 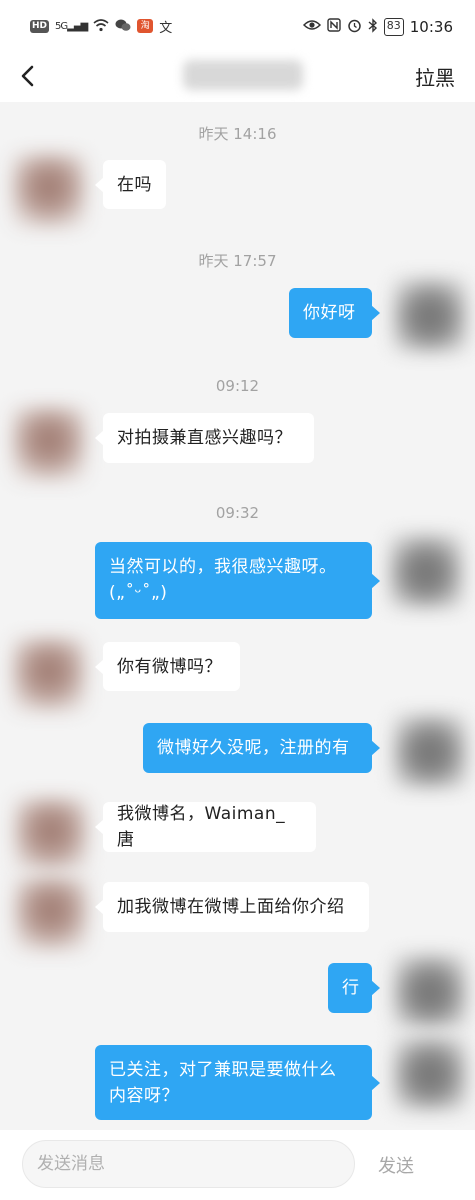 What do you see at coordinates (71, 26) in the screenshot?
I see `signal-icon: 5G▂▄▆` at bounding box center [71, 26].